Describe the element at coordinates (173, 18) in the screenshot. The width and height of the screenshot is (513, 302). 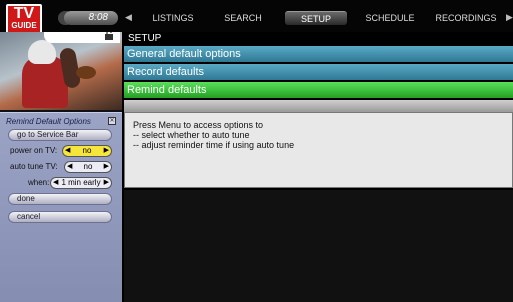
I see `tab-listings: LISTINGS` at that location.